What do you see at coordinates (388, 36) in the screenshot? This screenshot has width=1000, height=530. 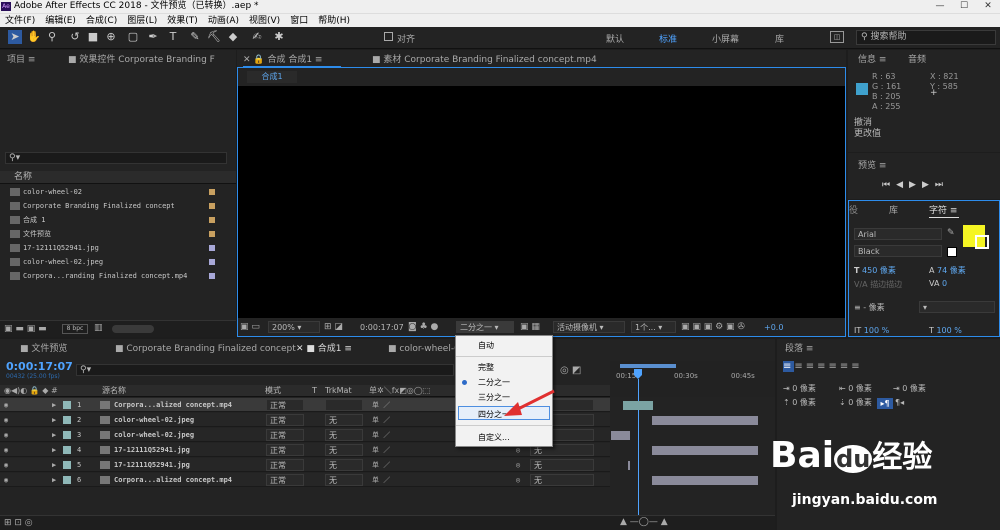 I see `snap-checkbox` at bounding box center [388, 36].